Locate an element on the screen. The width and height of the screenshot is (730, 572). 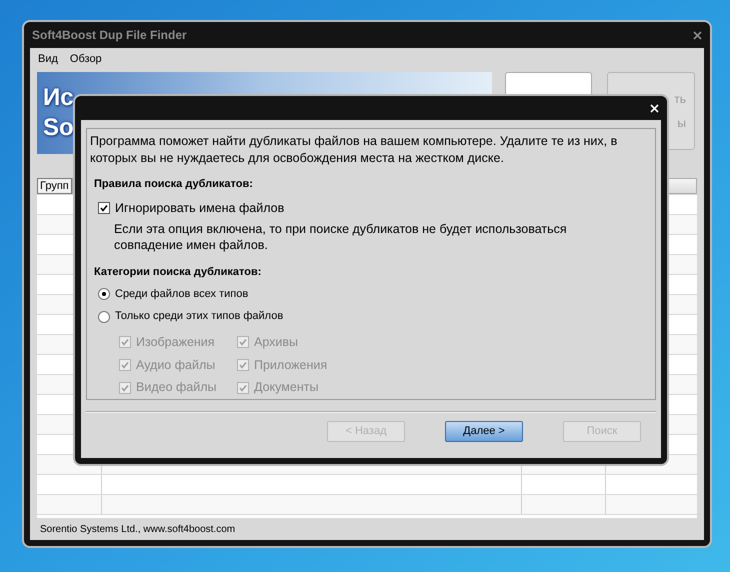
section-heading: Правила поиска дубликатов: is located at coordinates (174, 184).